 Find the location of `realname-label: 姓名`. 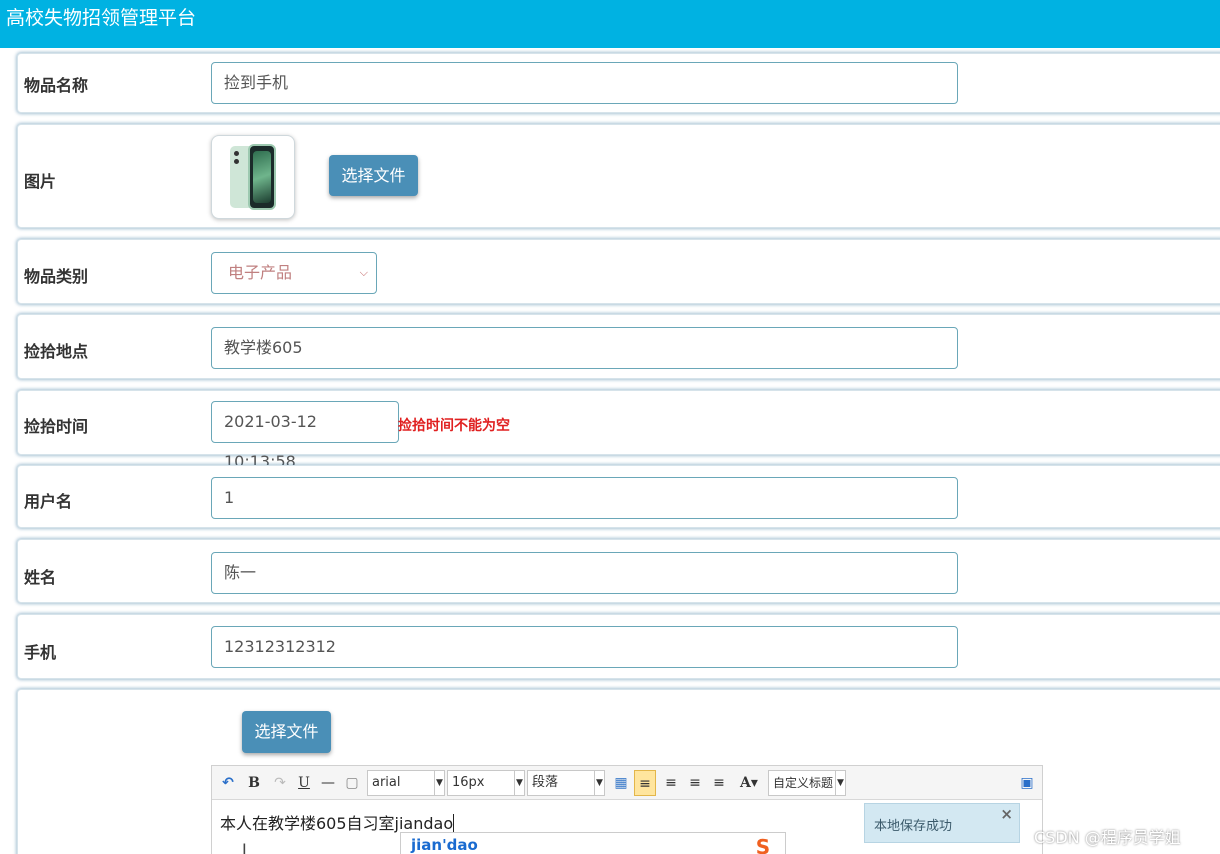

realname-label: 姓名 is located at coordinates (40, 577).